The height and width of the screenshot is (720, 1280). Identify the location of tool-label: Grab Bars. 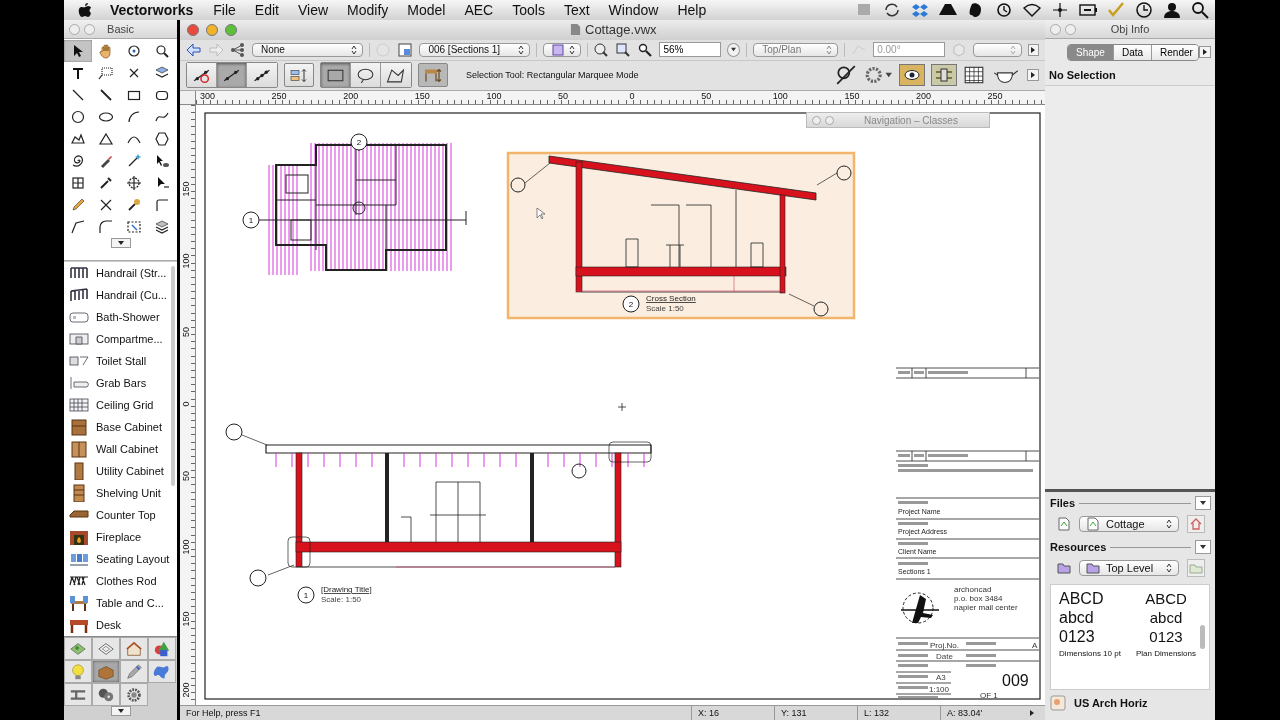
(121, 383).